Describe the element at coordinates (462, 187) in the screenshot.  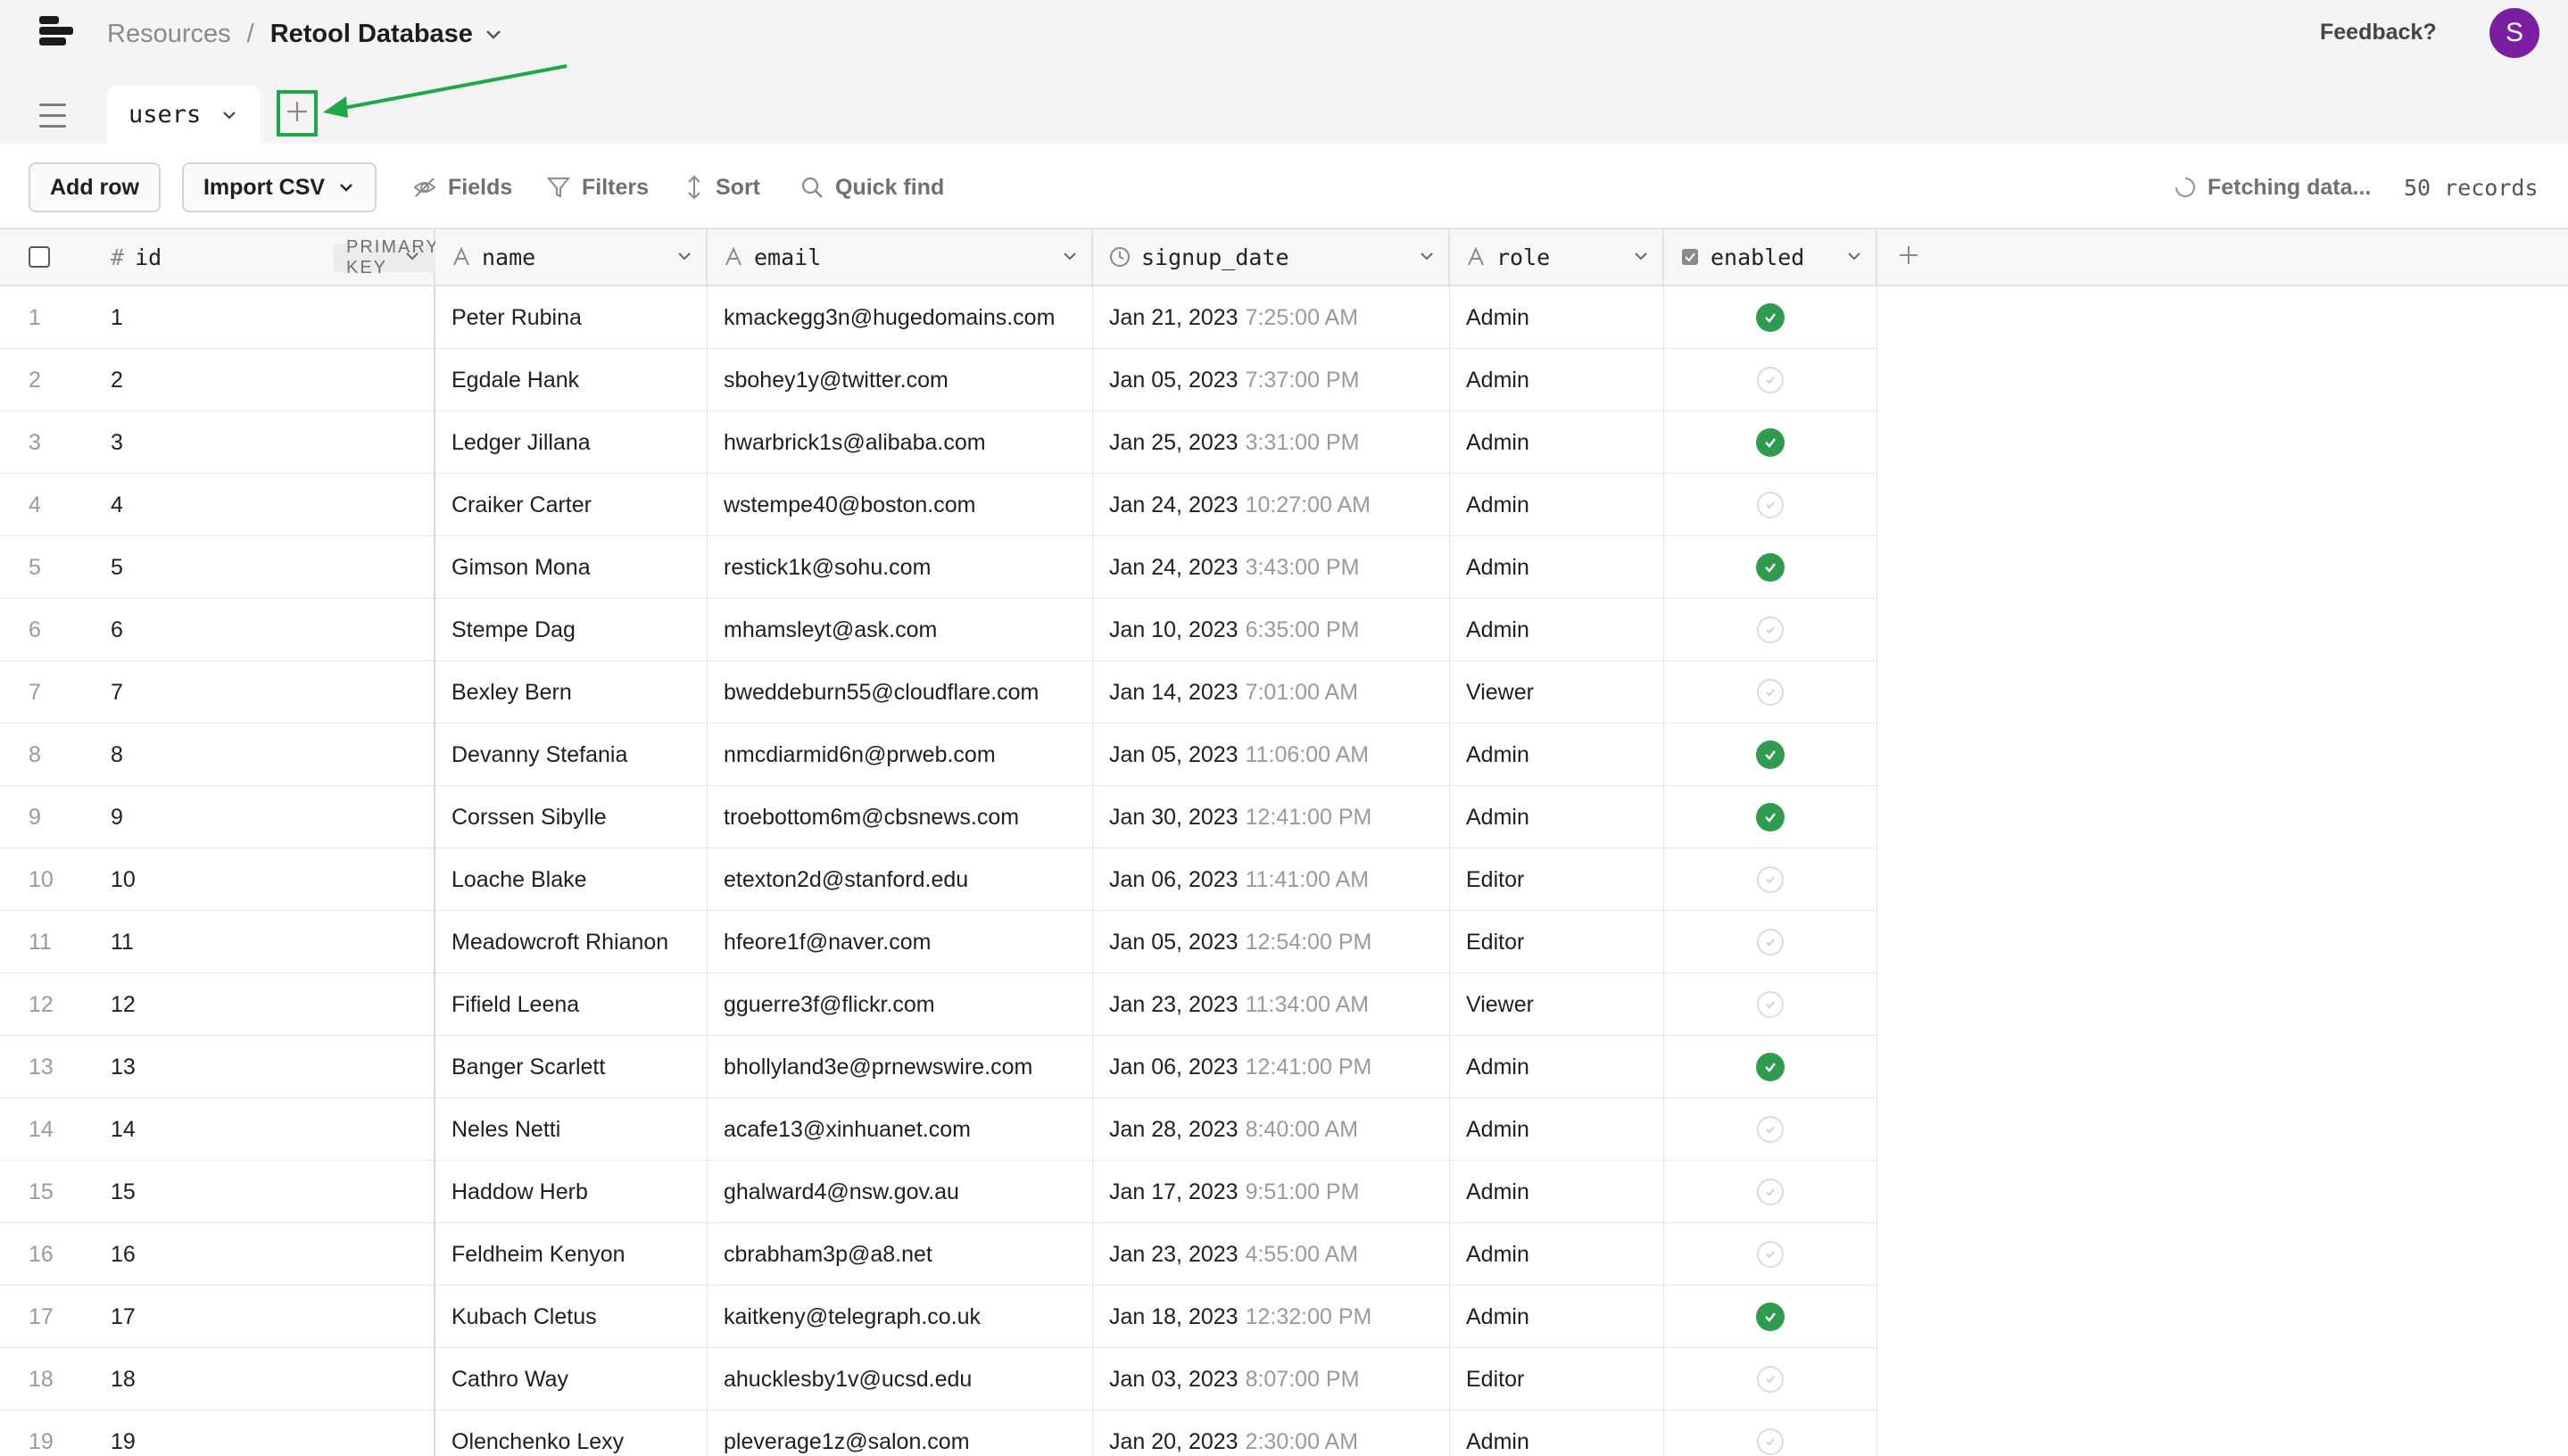
I see `fields-button: Fields` at that location.